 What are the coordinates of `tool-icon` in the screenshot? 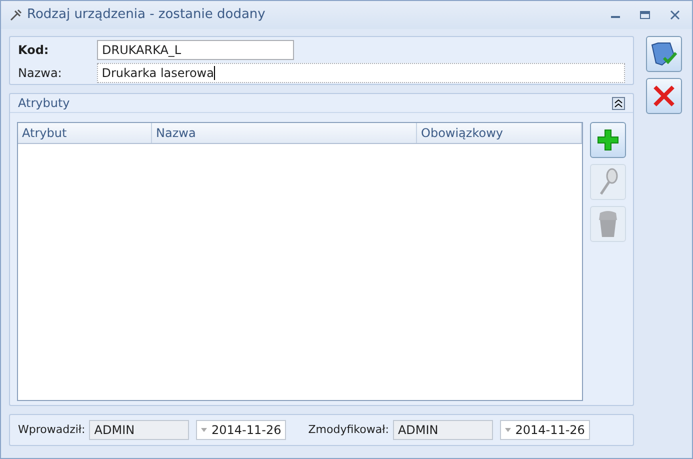 It's located at (16, 15).